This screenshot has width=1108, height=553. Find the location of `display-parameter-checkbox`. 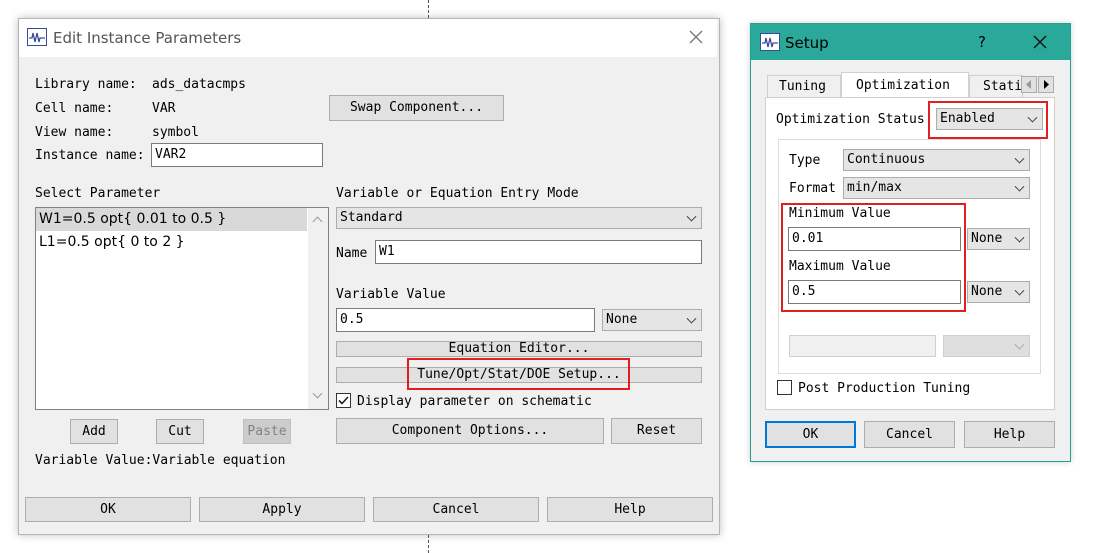

display-parameter-checkbox is located at coordinates (343, 400).